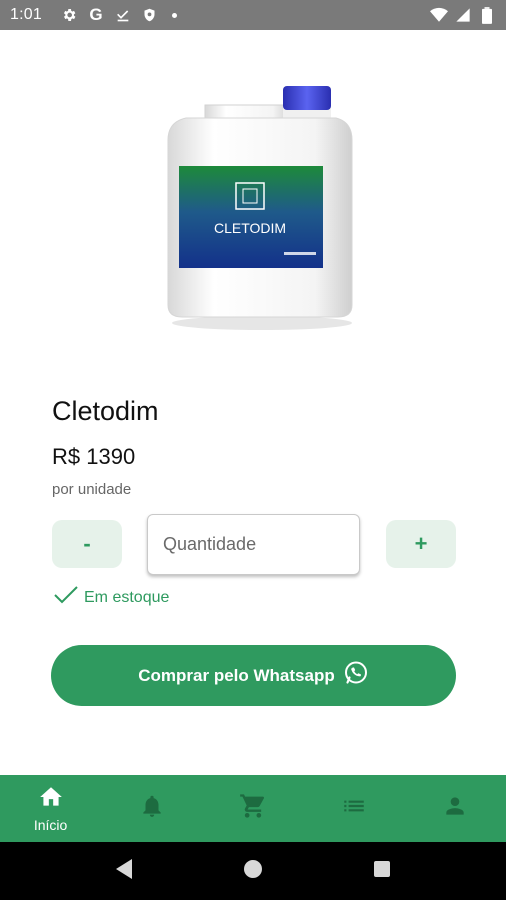  I want to click on battery-icon, so click(487, 15).